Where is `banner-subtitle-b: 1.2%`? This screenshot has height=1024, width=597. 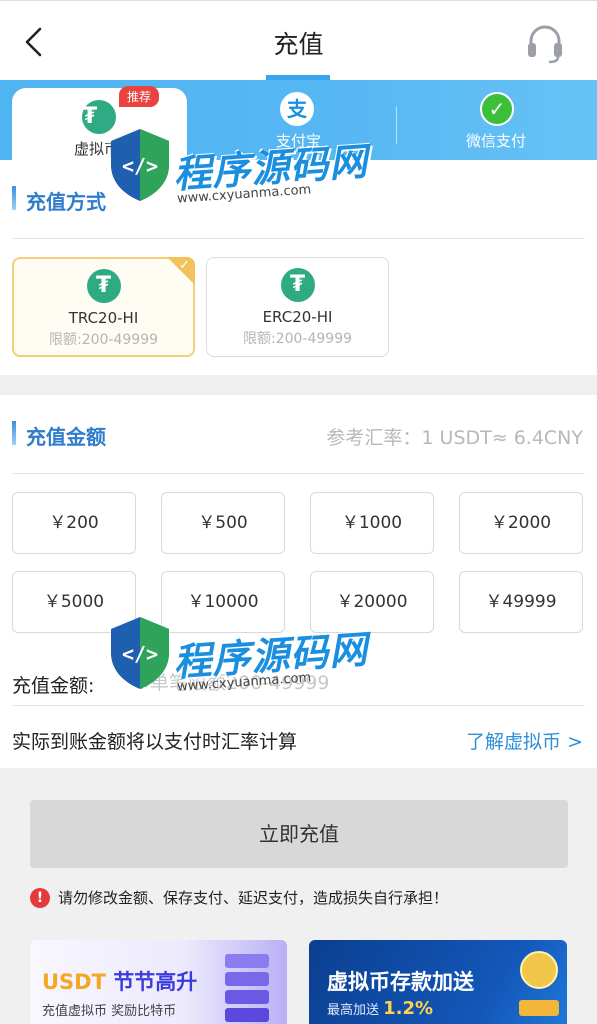 banner-subtitle-b: 1.2% is located at coordinates (408, 1008).